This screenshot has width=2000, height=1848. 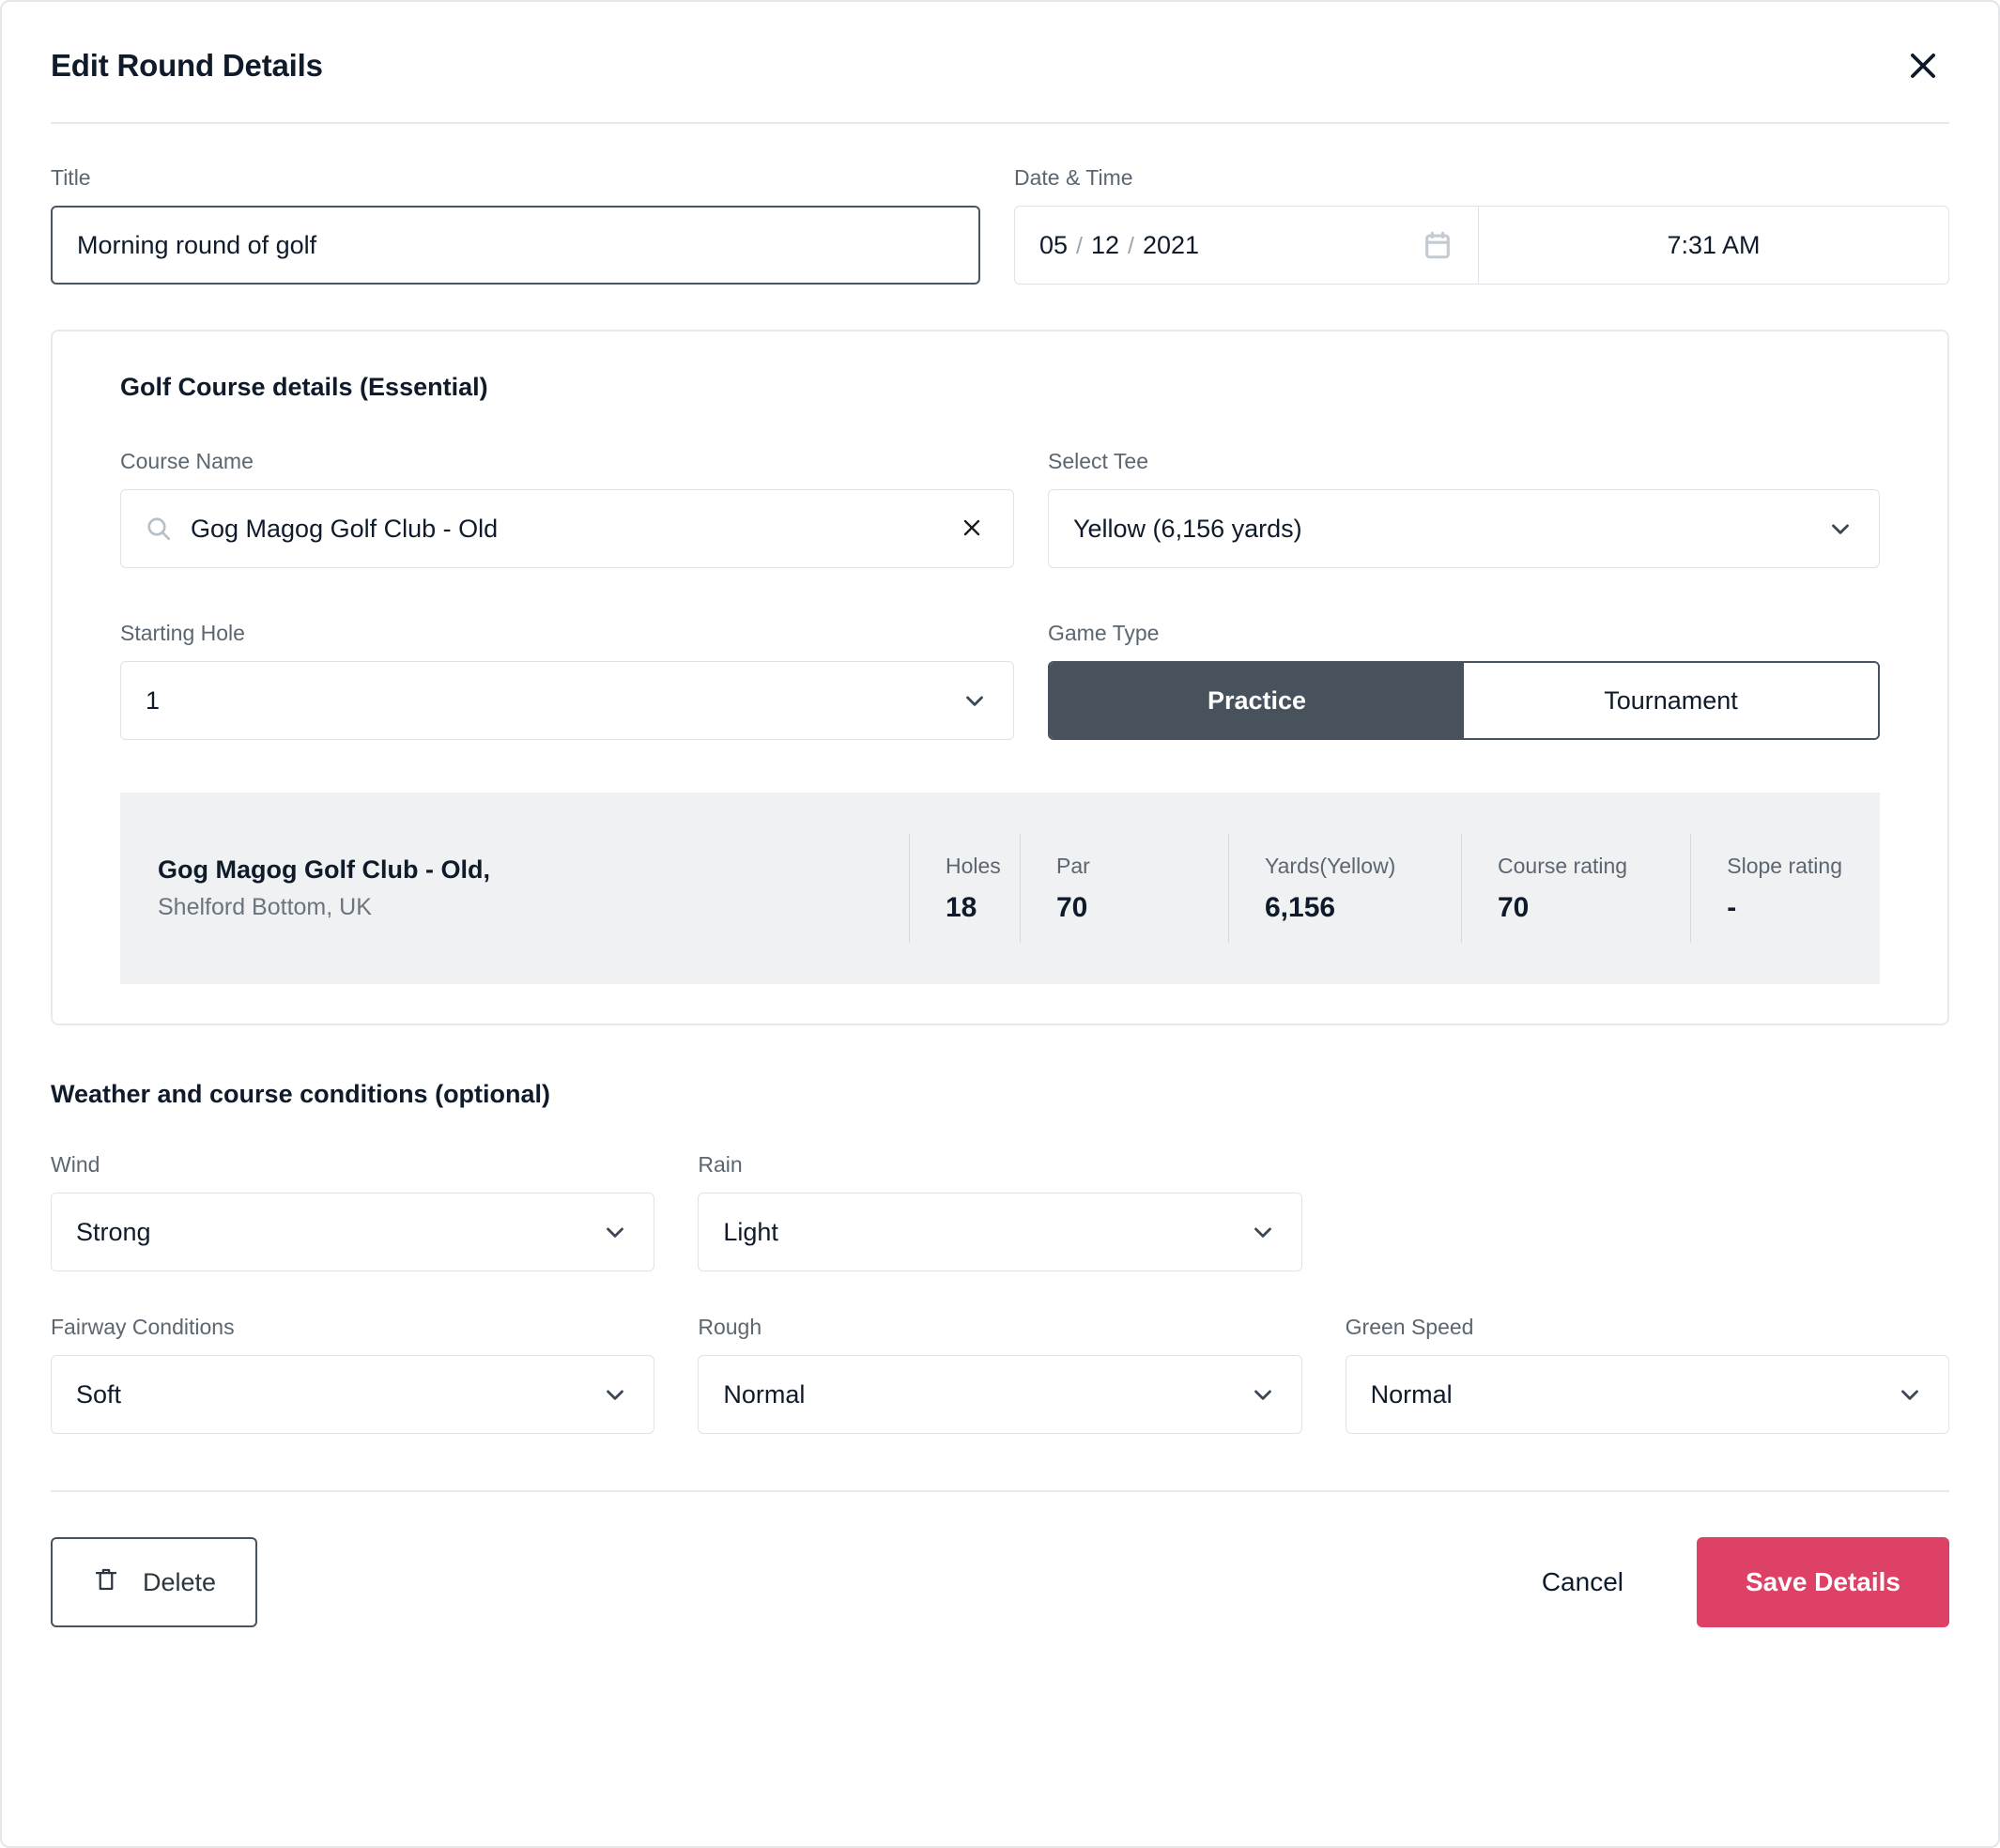 What do you see at coordinates (973, 865) in the screenshot?
I see `stat-holes-label: Holes` at bounding box center [973, 865].